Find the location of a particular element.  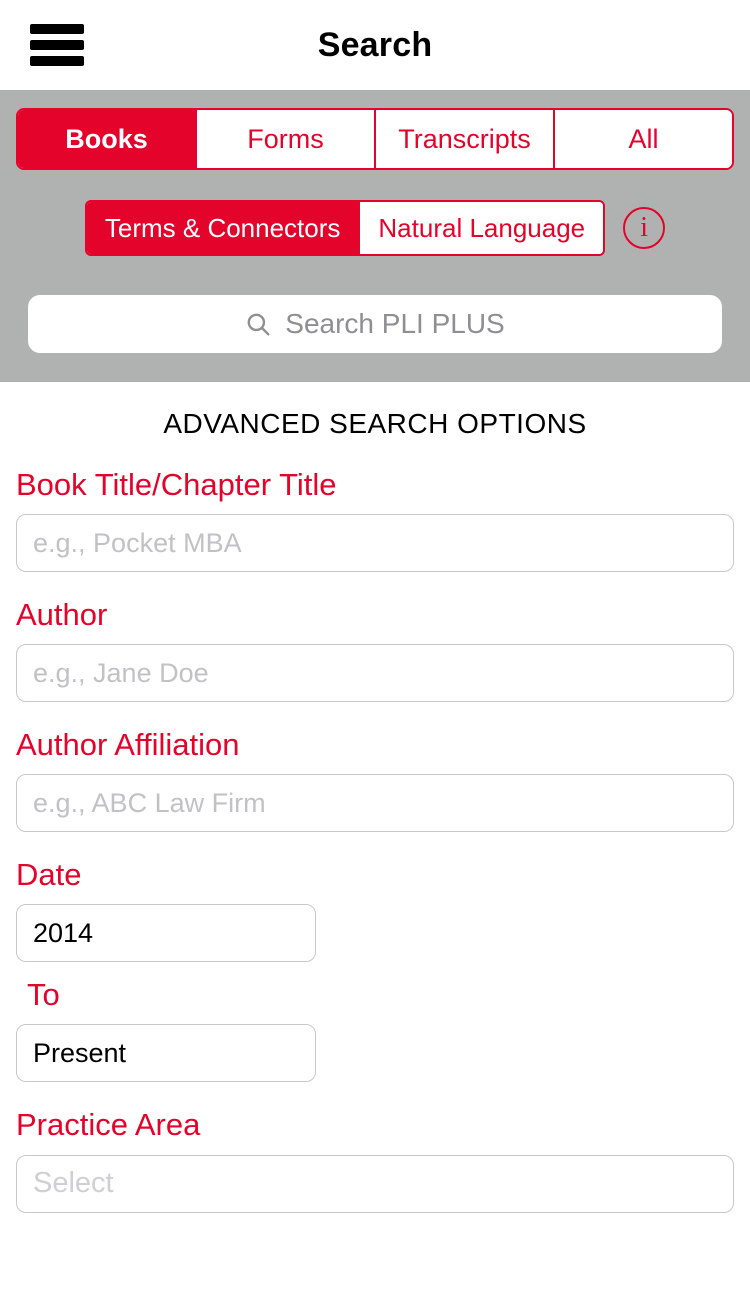

label-date-to: To is located at coordinates (43, 995).